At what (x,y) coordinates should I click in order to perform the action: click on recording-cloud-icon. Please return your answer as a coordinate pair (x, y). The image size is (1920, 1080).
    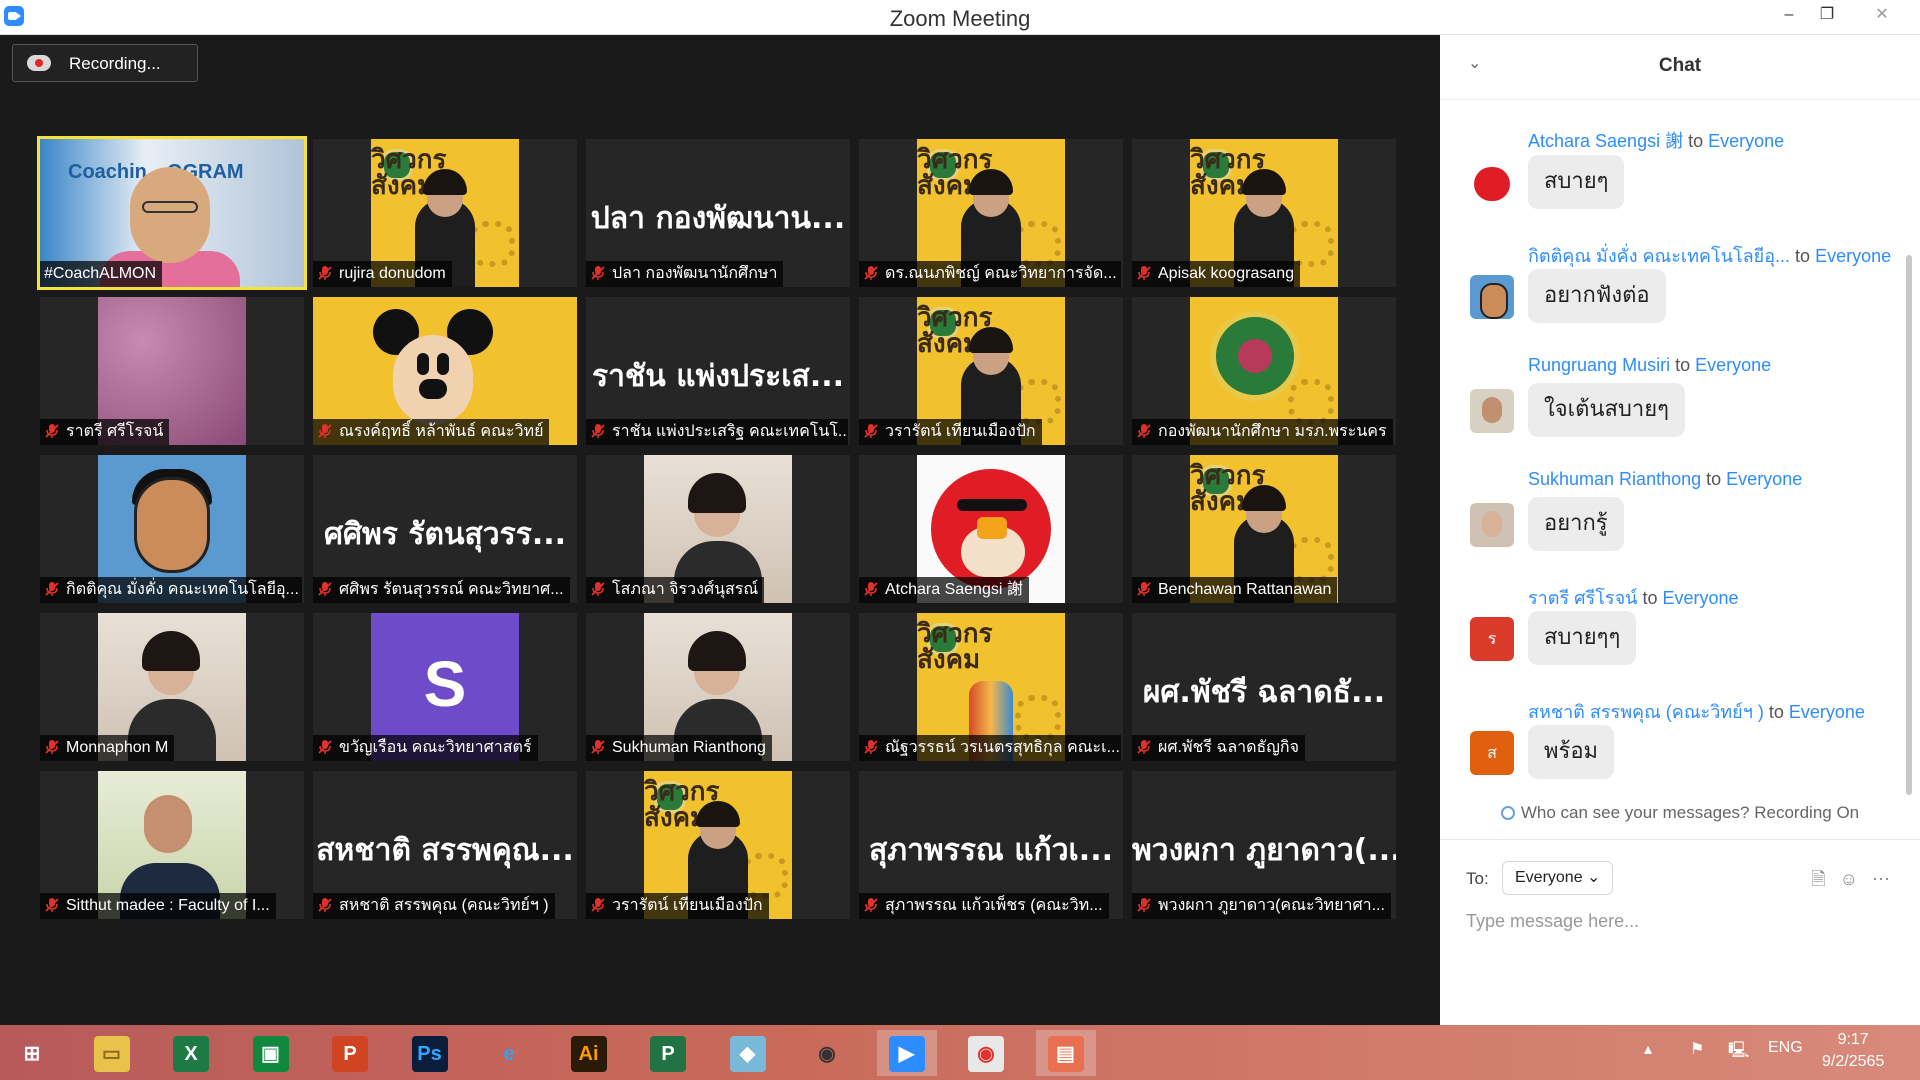
    Looking at the image, I should click on (39, 63).